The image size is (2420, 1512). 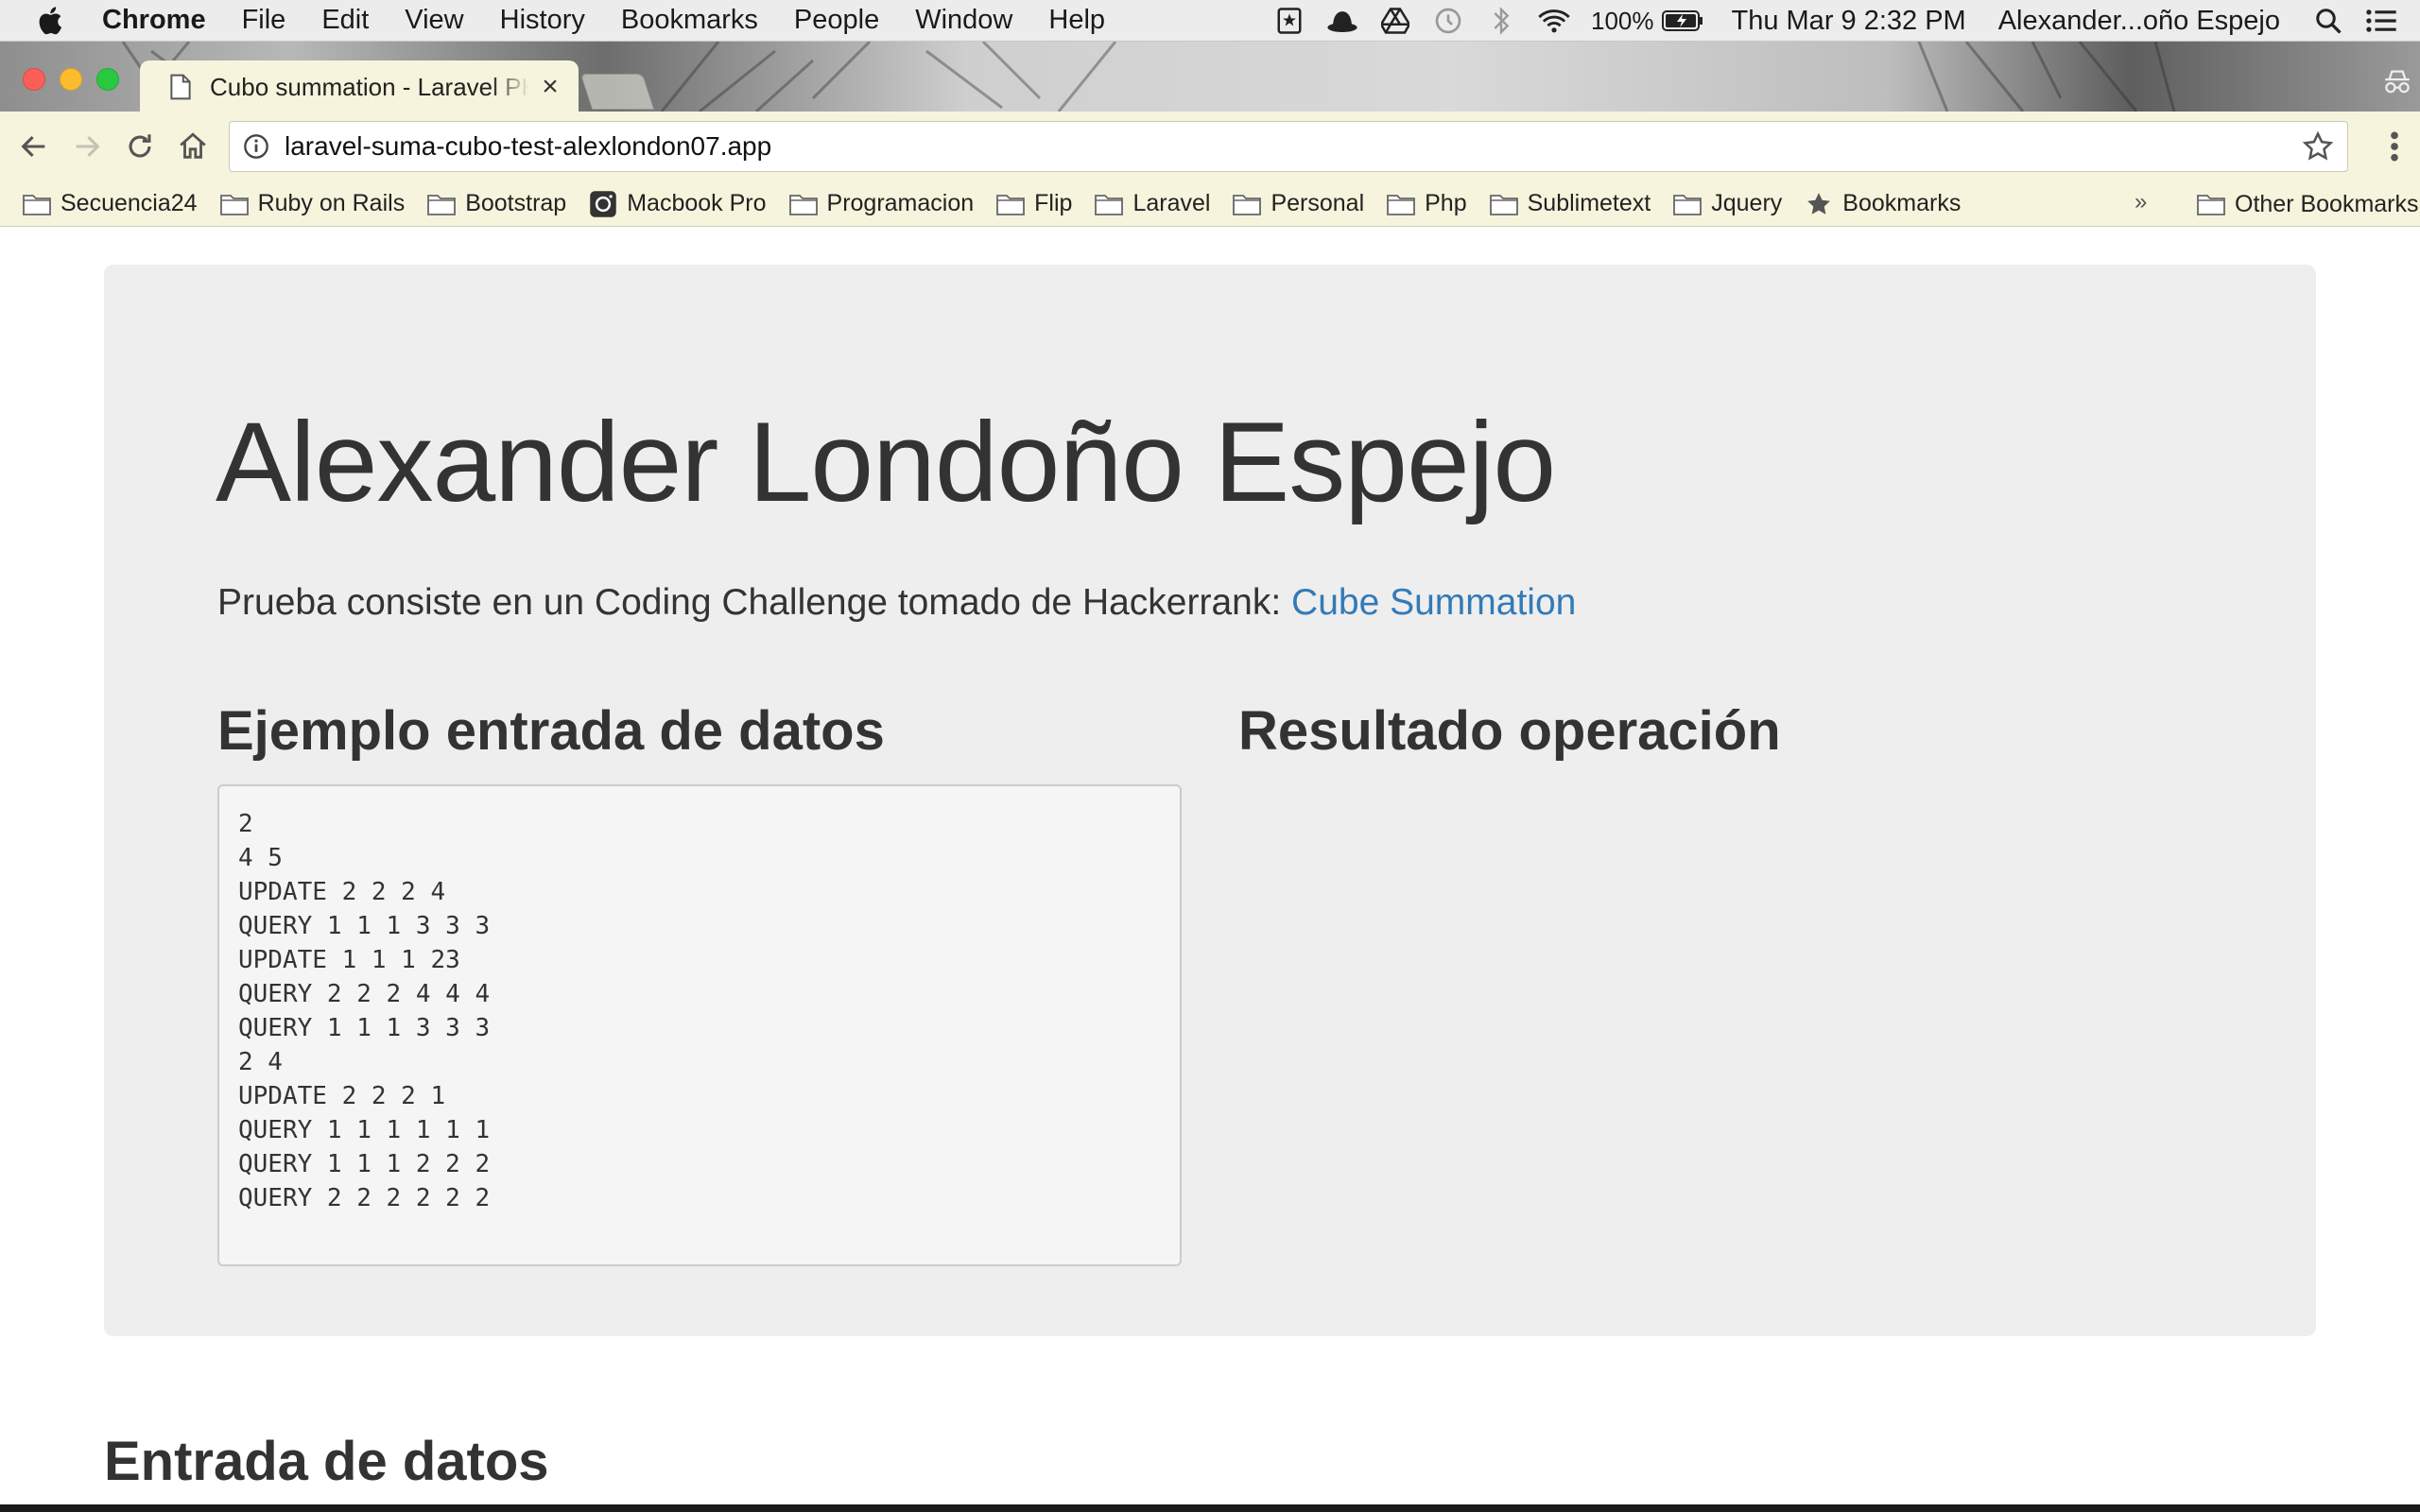 I want to click on bluetooth-icon, so click(x=1501, y=21).